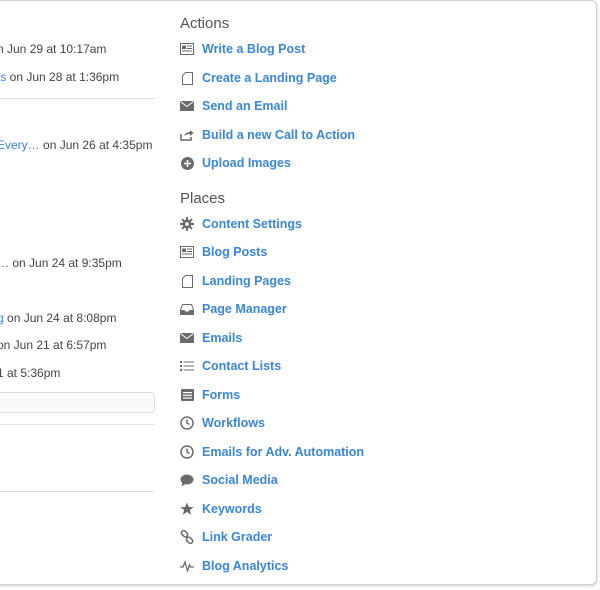  Describe the element at coordinates (269, 78) in the screenshot. I see `action-label: Create a Landing Page` at that location.